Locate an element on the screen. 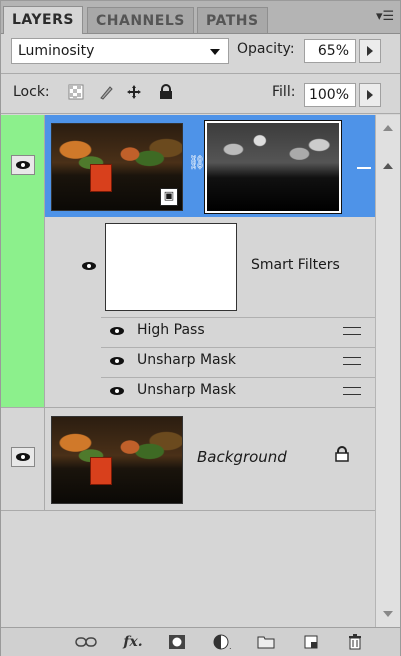  smart-filter-item-high-pass: High Pass is located at coordinates (238, 330).